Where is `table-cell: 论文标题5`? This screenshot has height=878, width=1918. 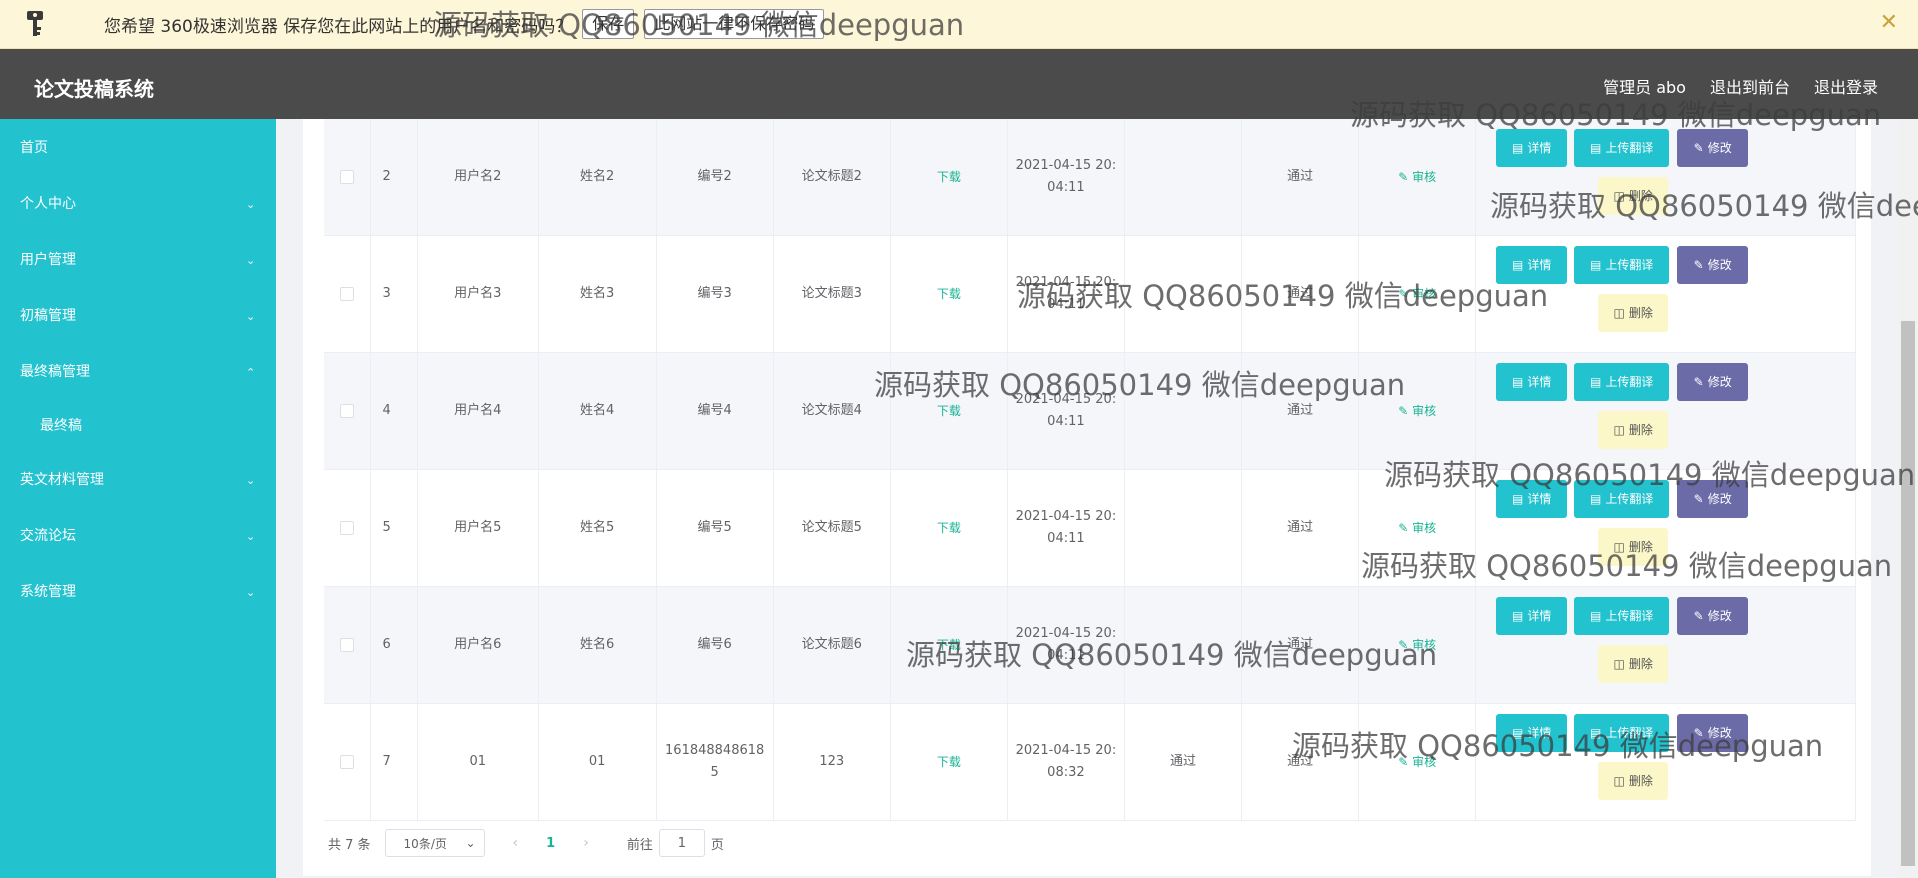 table-cell: 论文标题5 is located at coordinates (832, 528).